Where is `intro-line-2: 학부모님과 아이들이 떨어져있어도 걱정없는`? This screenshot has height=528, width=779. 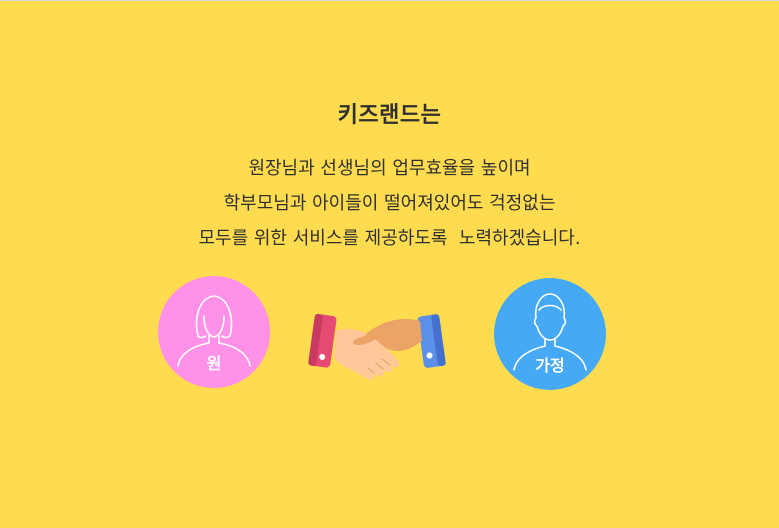 intro-line-2: 학부모님과 아이들이 떨어져있어도 걱정없는 is located at coordinates (389, 203).